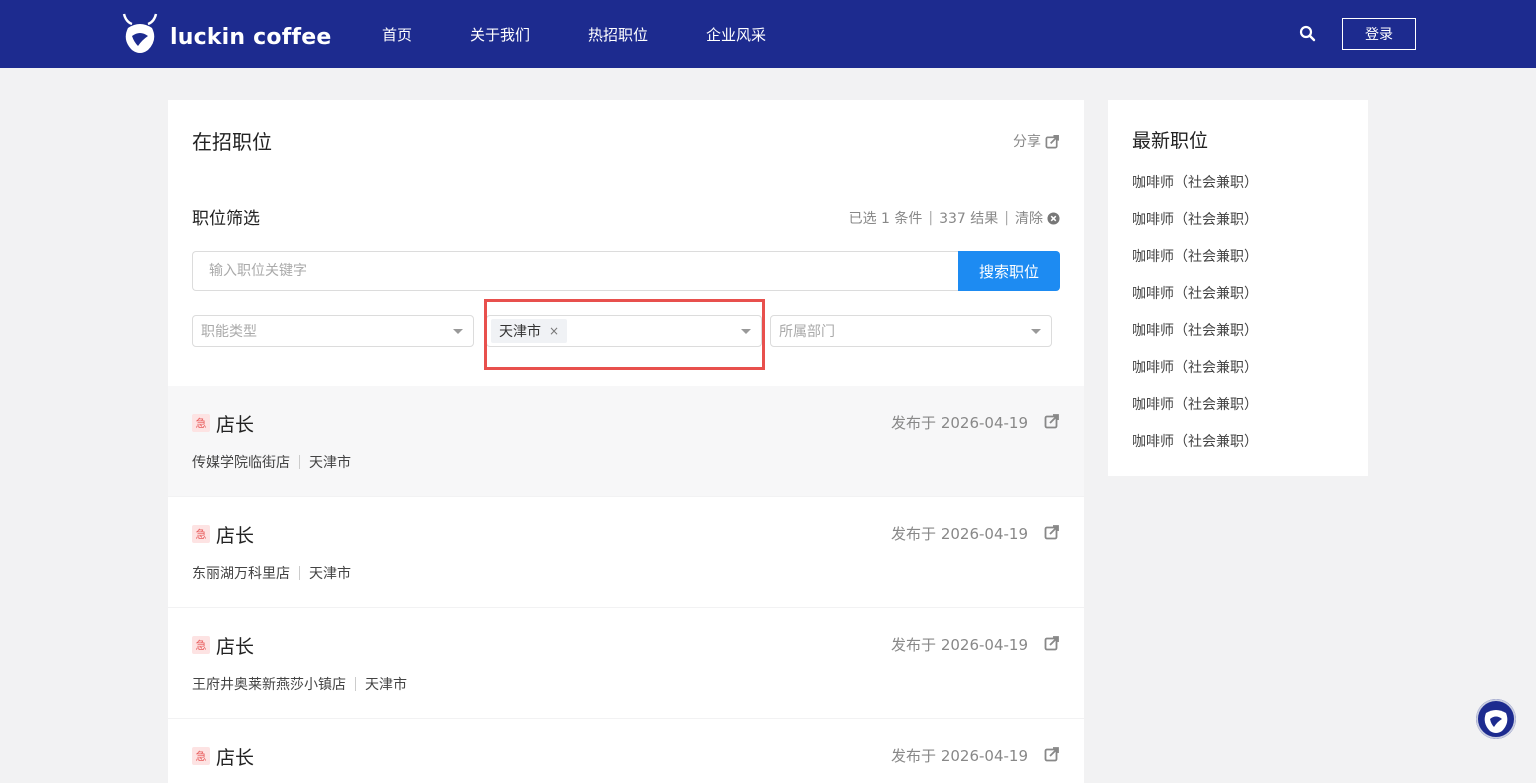  I want to click on clear-icon, so click(1053, 218).